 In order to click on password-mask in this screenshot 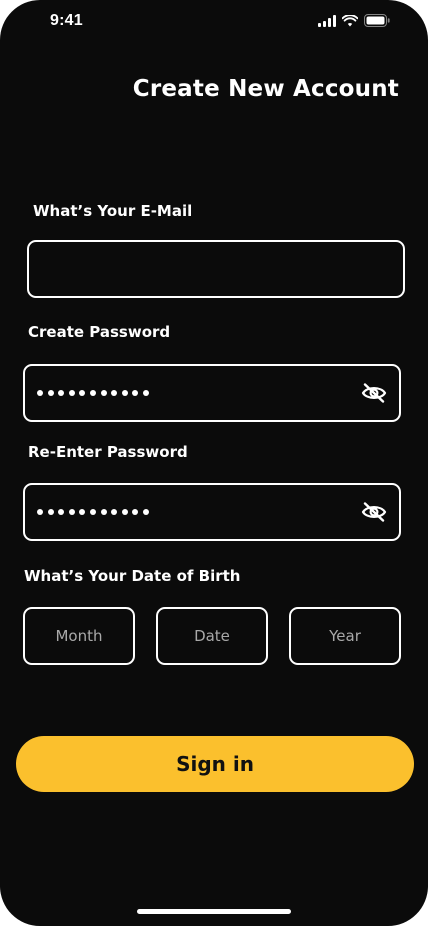, I will do `click(93, 393)`.